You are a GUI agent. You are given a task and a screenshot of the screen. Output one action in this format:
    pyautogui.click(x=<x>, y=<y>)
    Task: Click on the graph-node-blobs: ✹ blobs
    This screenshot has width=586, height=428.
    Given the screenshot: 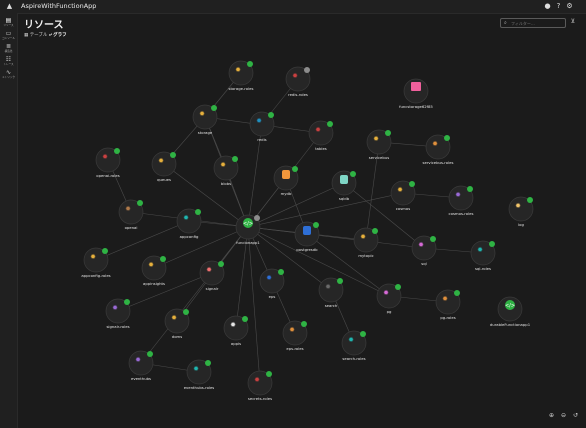 What is the action you would take?
    pyautogui.click(x=226, y=170)
    